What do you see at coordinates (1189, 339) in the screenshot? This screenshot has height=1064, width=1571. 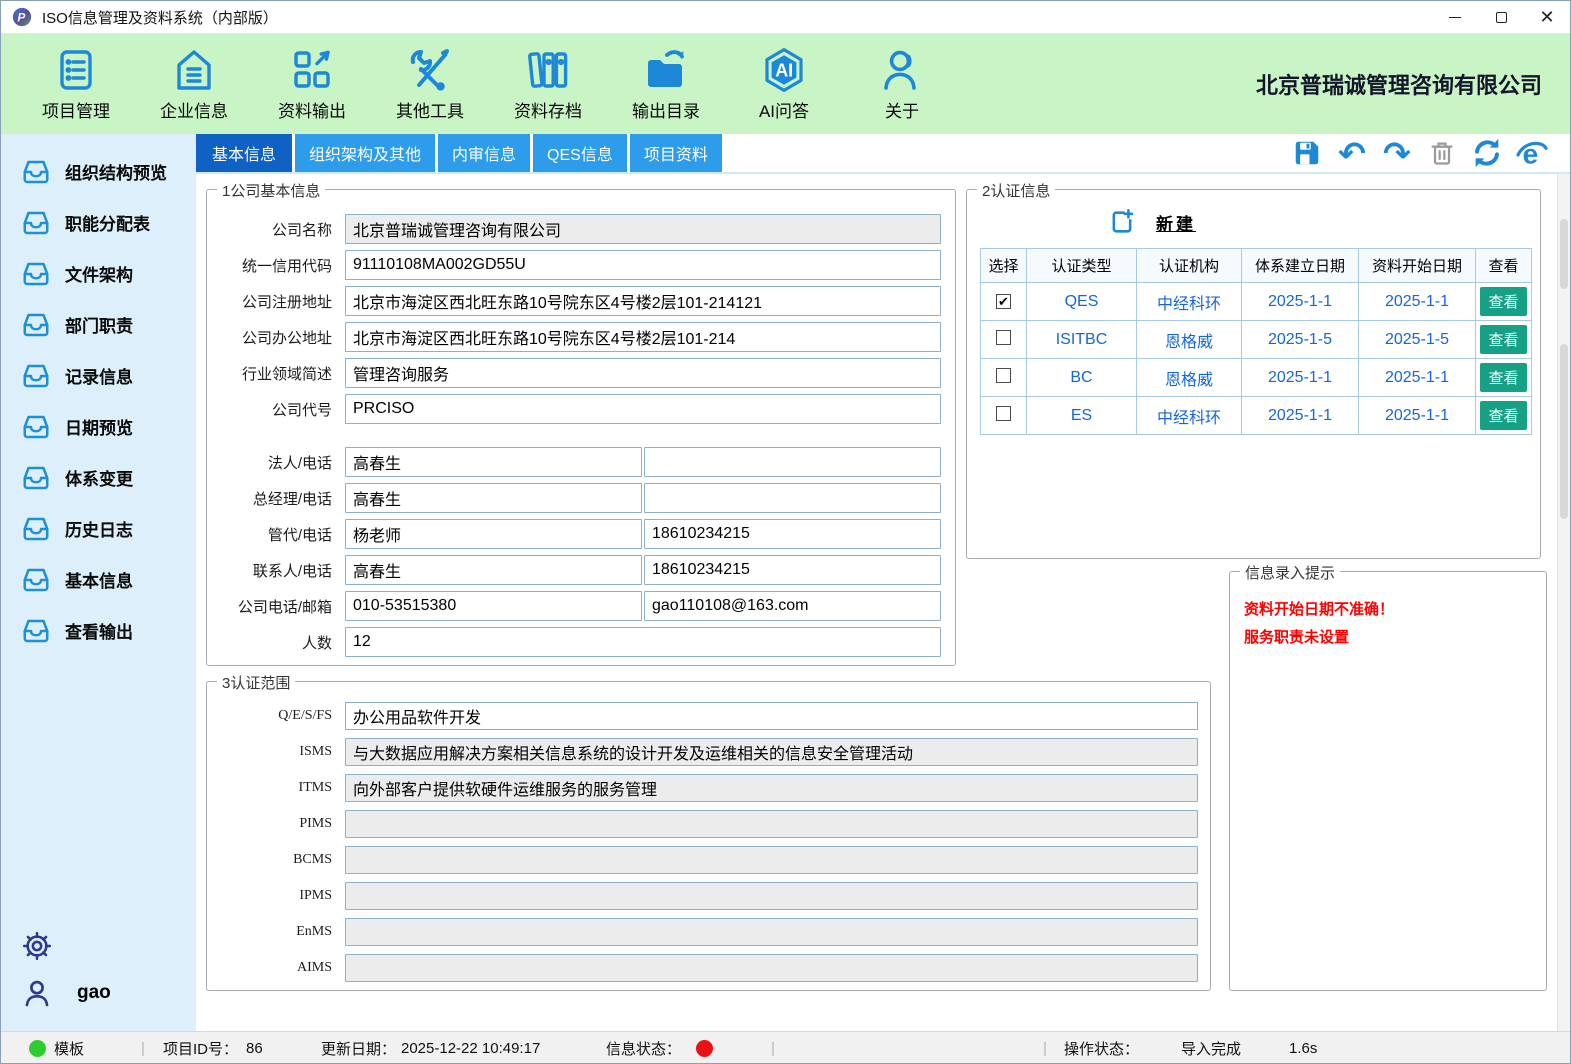 I see `cert-agency-cell: 恩格威` at bounding box center [1189, 339].